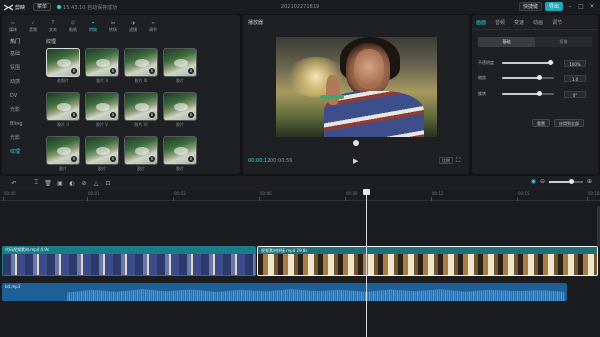 This screenshot has height=337, width=600. I want to click on reset-button: 重置, so click(541, 123).